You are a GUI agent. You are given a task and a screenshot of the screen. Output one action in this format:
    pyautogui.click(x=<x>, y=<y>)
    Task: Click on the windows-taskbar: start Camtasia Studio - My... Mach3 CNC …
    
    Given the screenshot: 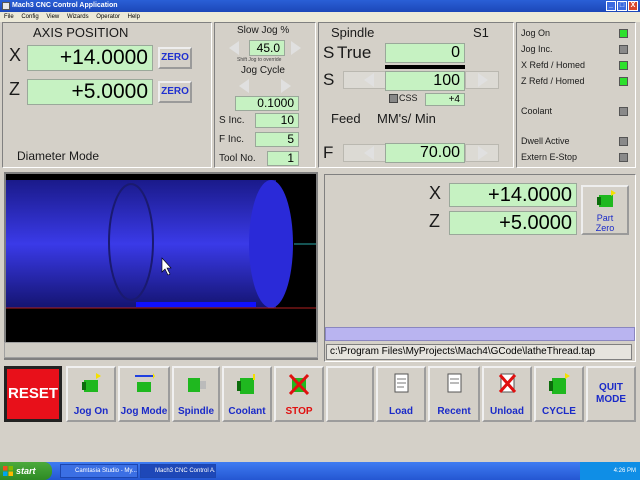 What is the action you would take?
    pyautogui.click(x=320, y=471)
    